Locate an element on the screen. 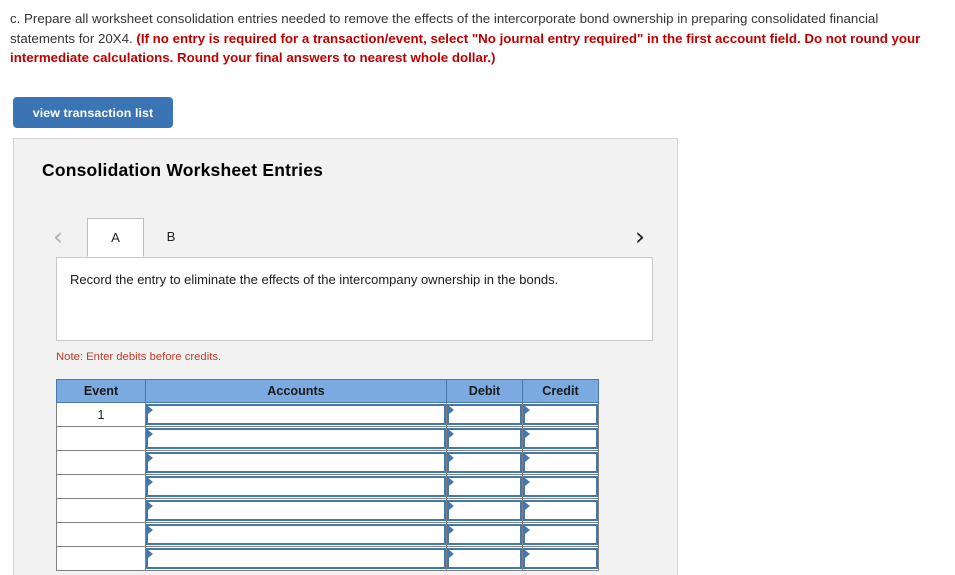 Image resolution: width=955 pixels, height=575 pixels. column-header-debit: Debit is located at coordinates (484, 391).